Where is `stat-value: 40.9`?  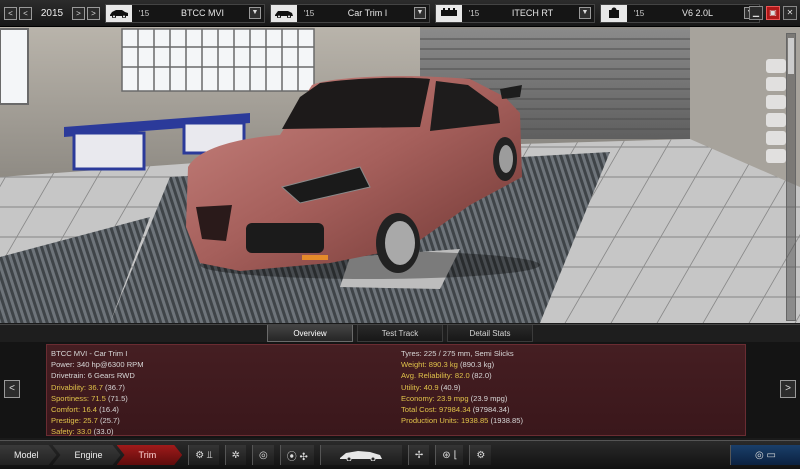
stat-value: 40.9 is located at coordinates (431, 387).